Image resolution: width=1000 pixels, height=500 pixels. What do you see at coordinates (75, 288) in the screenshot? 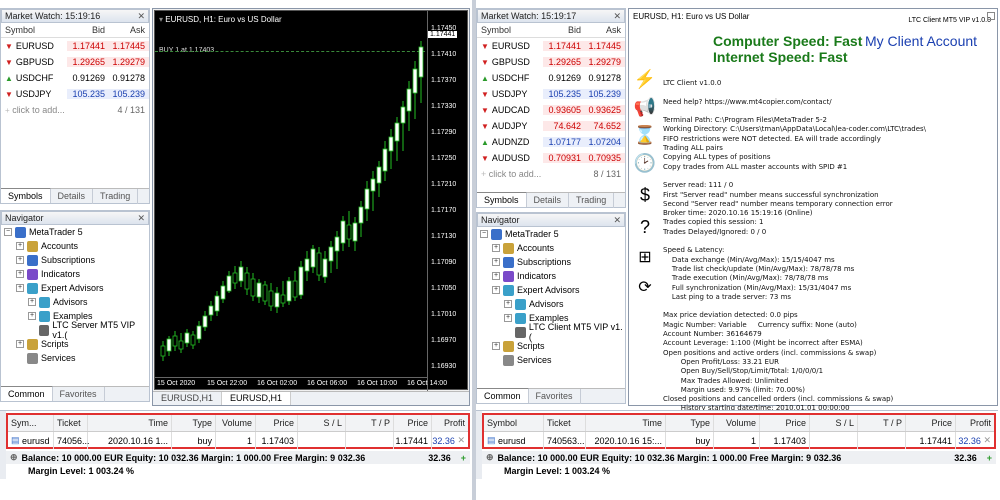
I see `navigator-item: + Expert Advisors` at bounding box center [75, 288].